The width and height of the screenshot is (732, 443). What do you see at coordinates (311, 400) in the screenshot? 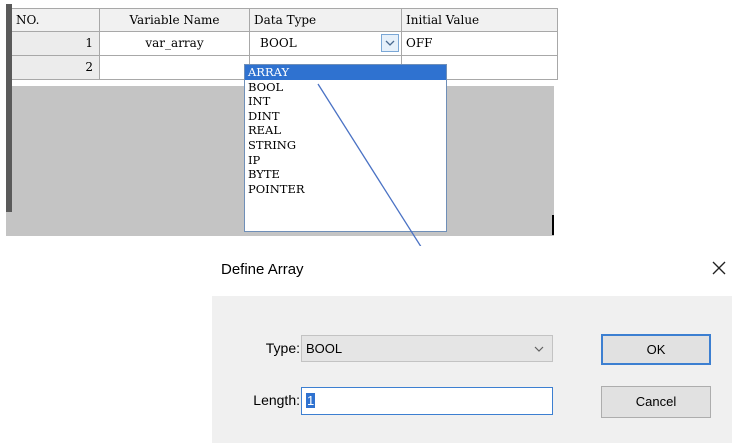
I see `length-input-value: 1` at bounding box center [311, 400].